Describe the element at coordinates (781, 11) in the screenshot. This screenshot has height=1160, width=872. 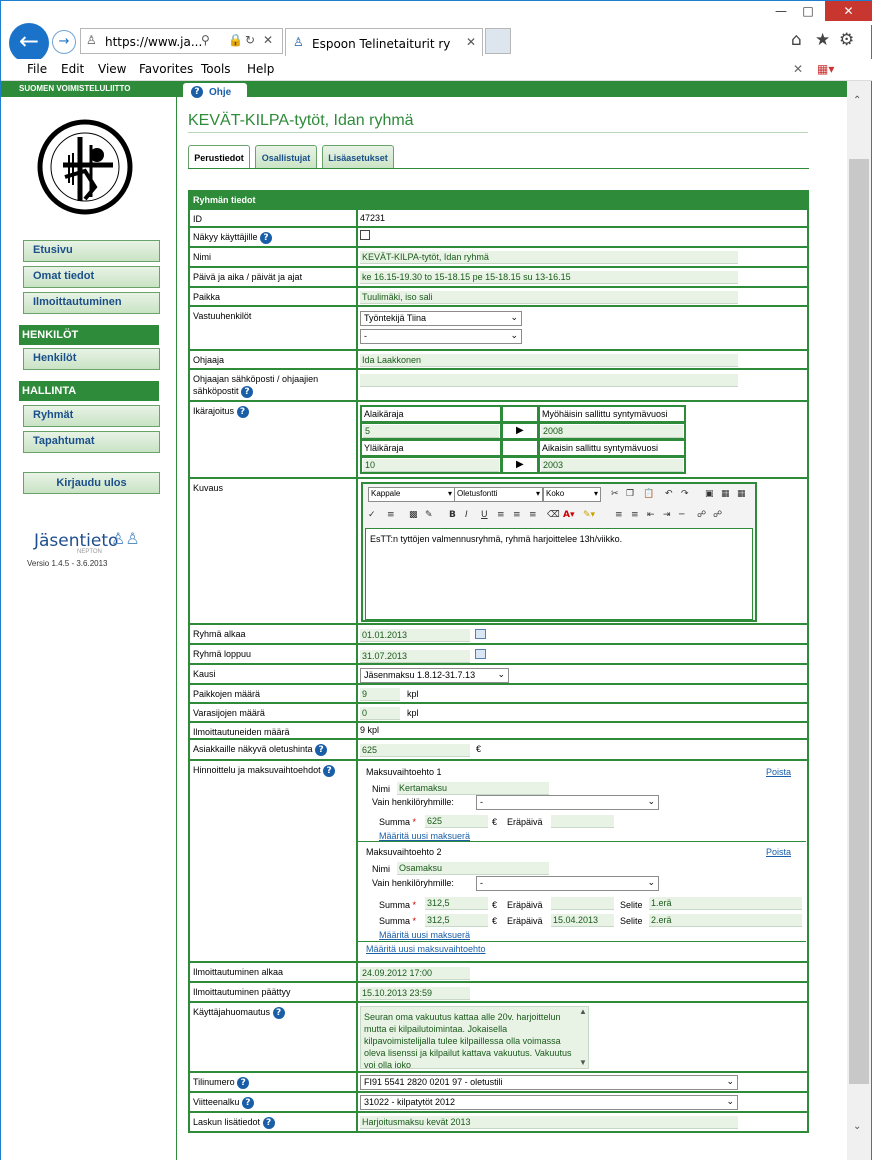
I see `minimize-button: —` at that location.